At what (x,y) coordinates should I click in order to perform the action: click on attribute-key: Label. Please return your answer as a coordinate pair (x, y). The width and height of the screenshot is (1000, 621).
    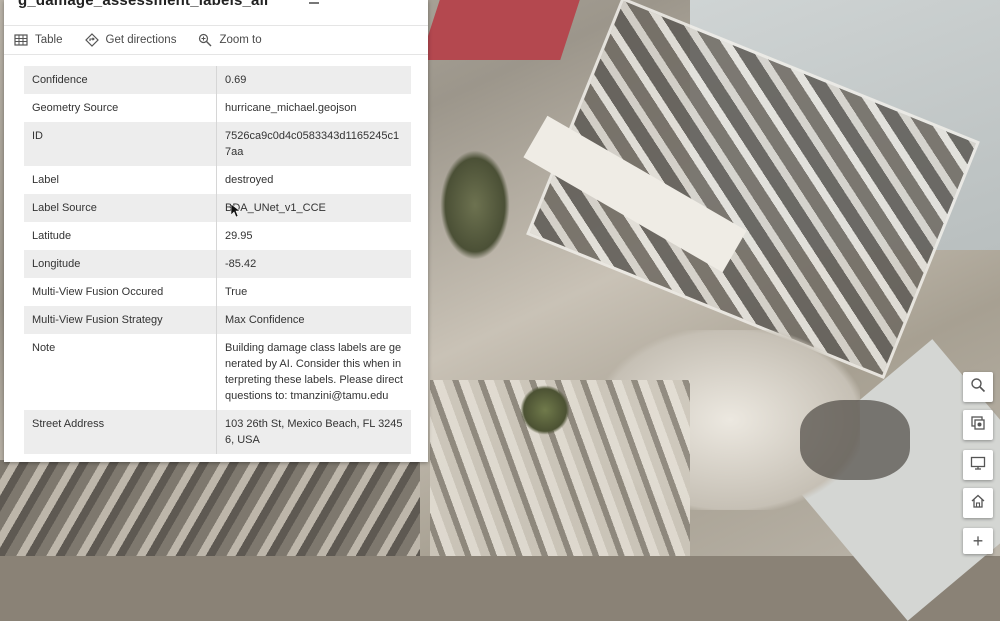
    Looking at the image, I should click on (120, 180).